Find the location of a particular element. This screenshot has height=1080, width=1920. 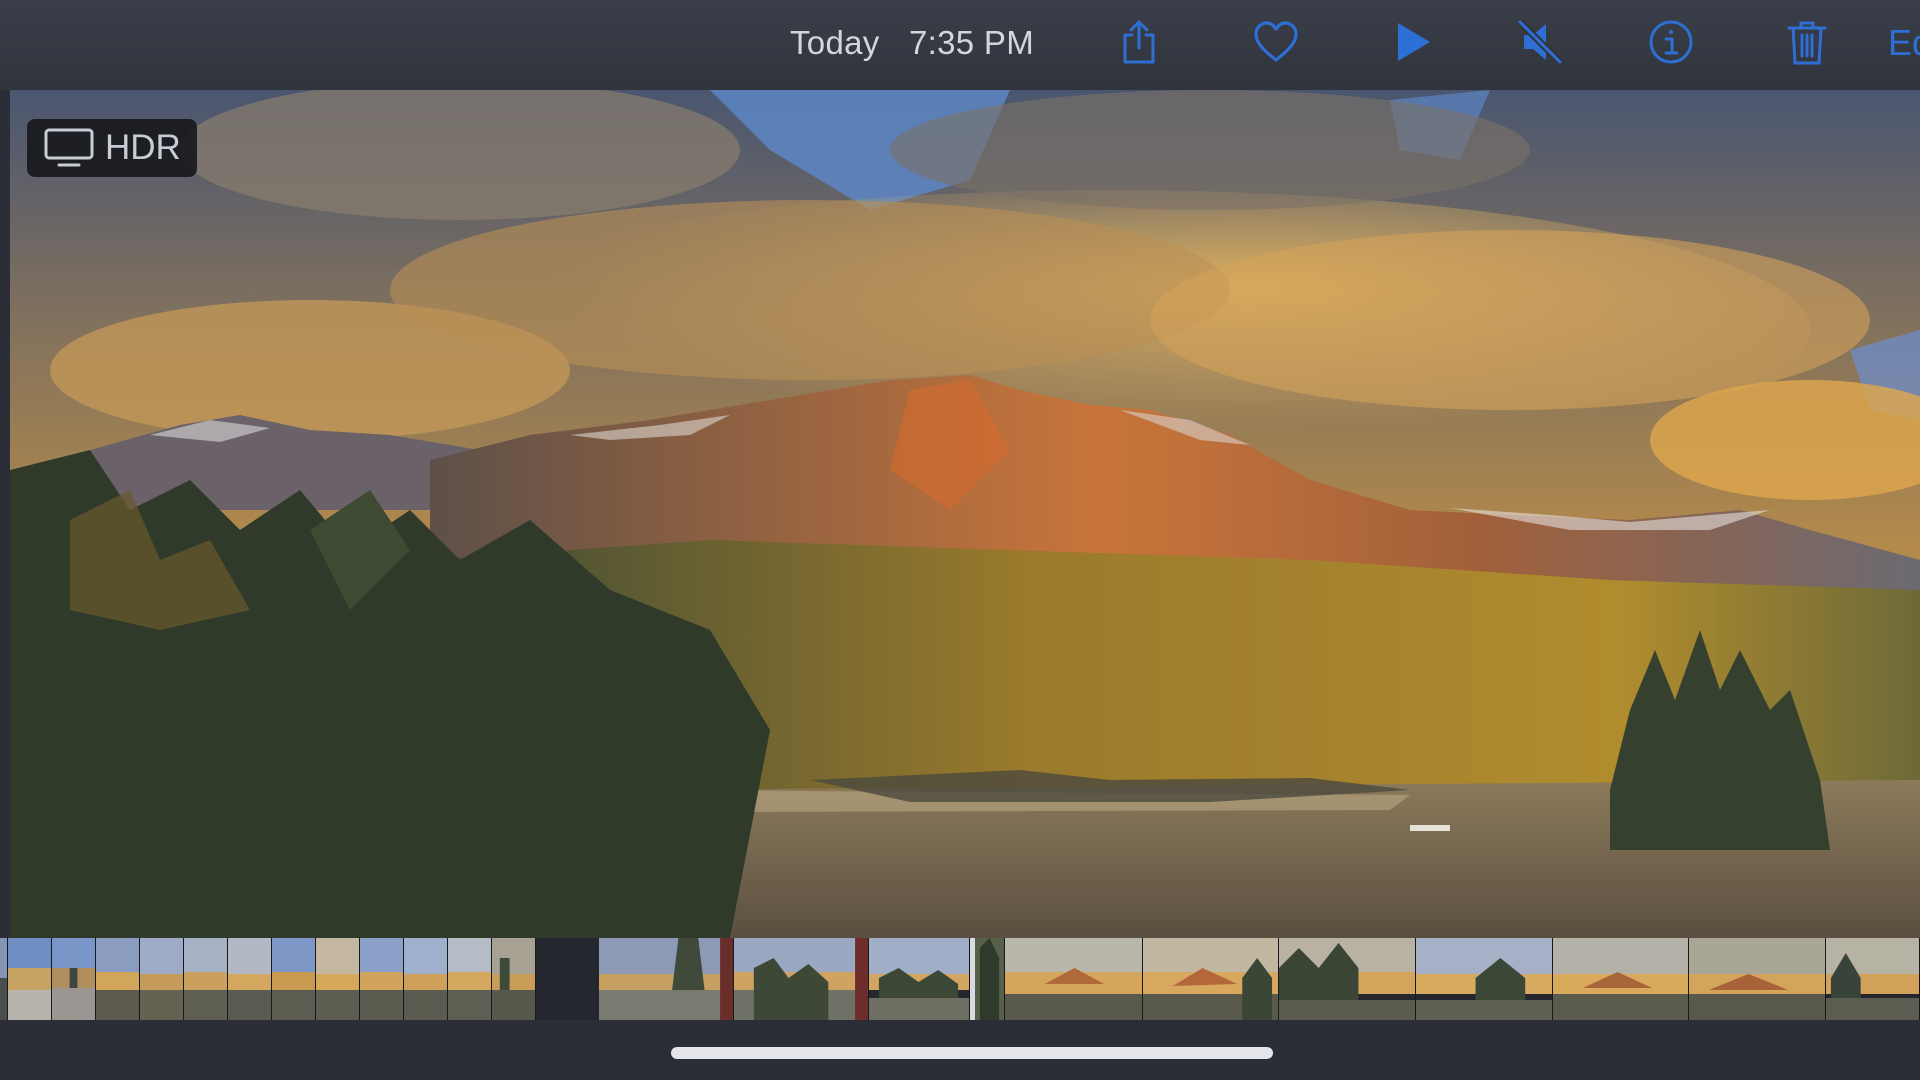

mute-button is located at coordinates (1540, 42).